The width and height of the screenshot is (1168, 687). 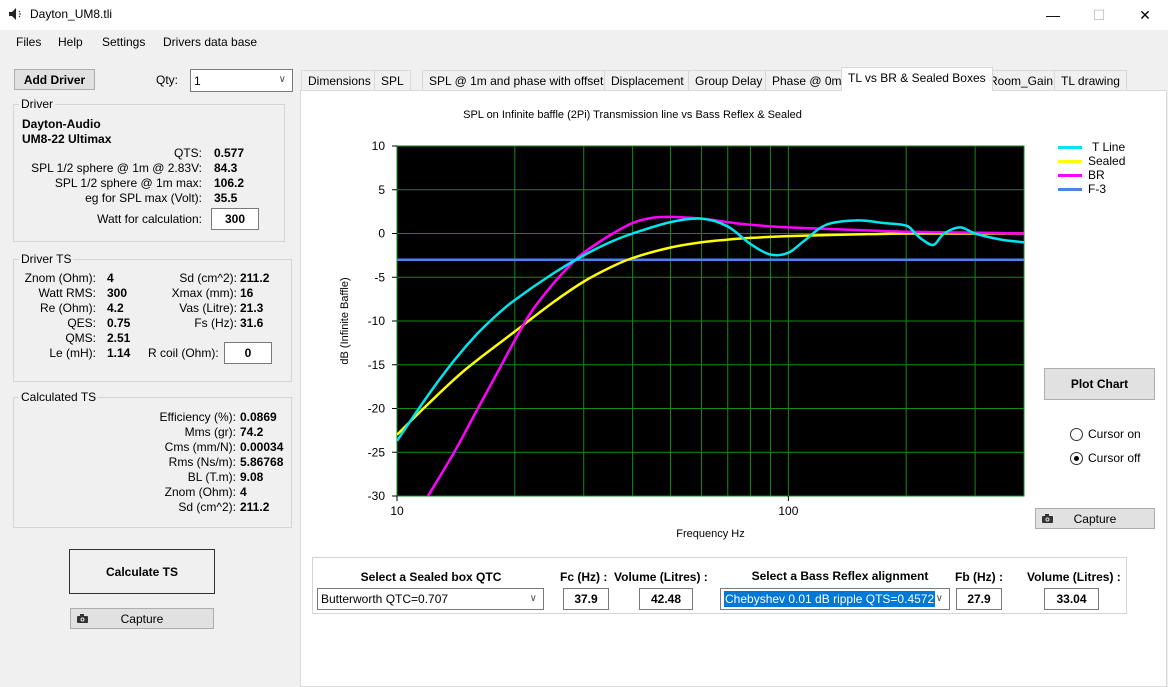 What do you see at coordinates (584, 577) in the screenshot?
I see `fc-label: Fc (Hz) :` at bounding box center [584, 577].